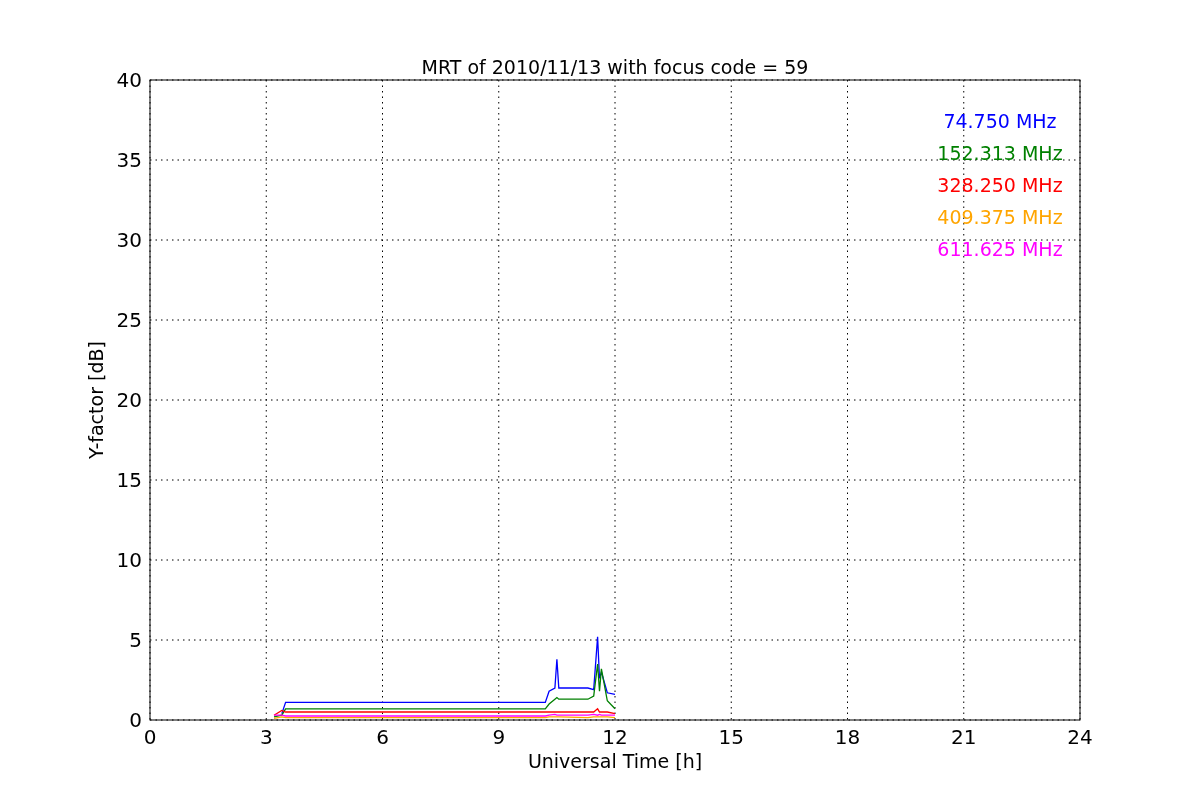 The image size is (1200, 800). Describe the element at coordinates (129, 560) in the screenshot. I see `y-tick-label: 10` at that location.